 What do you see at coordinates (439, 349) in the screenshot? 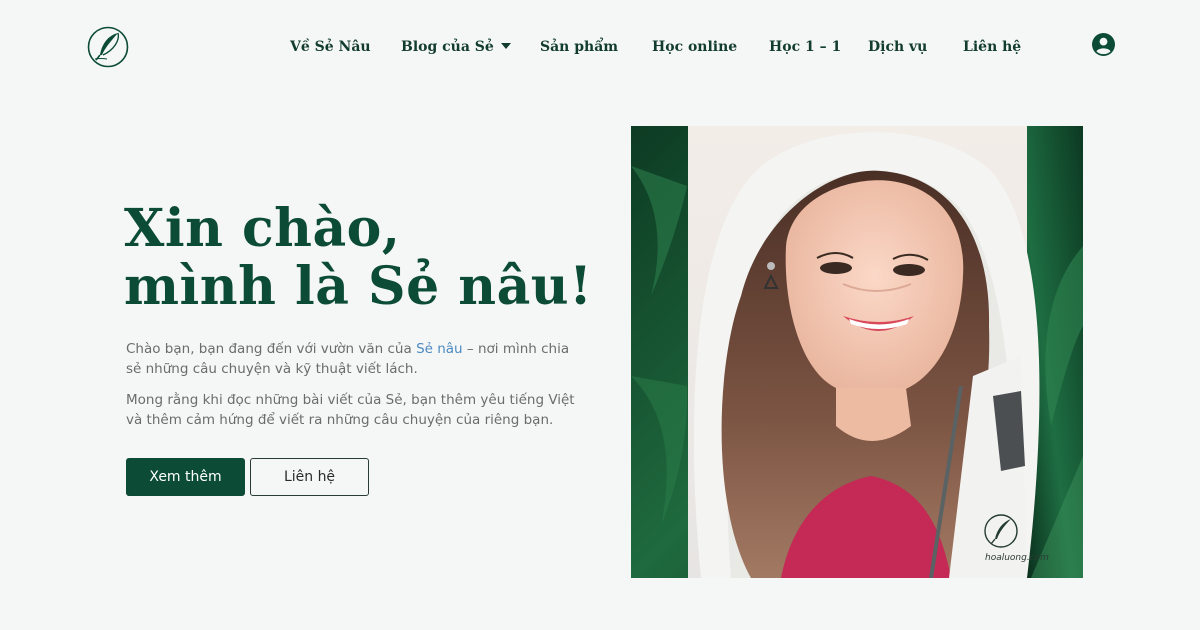
I see `se-nau-link: Sẻ nâu` at bounding box center [439, 349].